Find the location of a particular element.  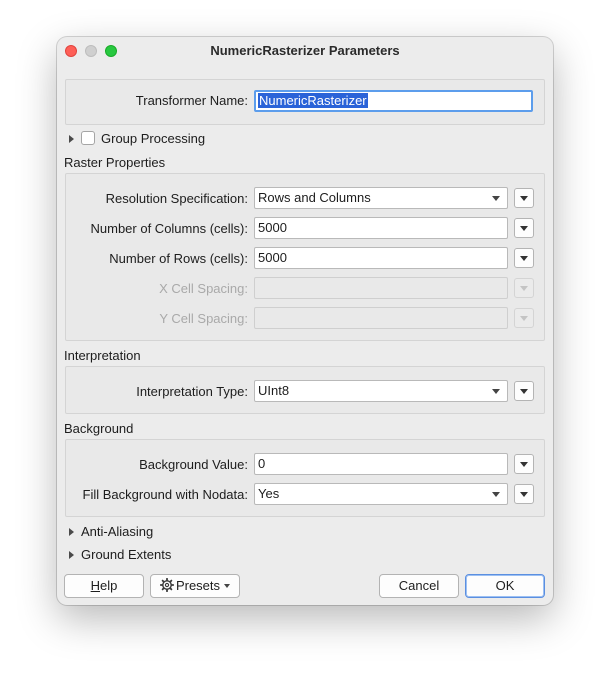

ground-extents-expander: Ground Extents is located at coordinates (120, 554).